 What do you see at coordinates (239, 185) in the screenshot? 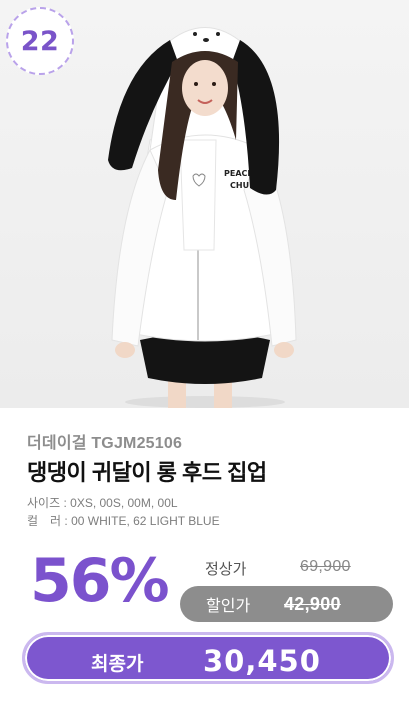
I see `svg-text: CHU` at bounding box center [239, 185].